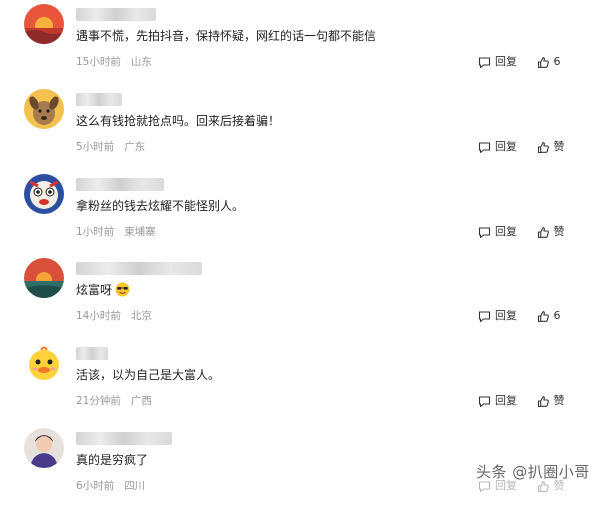 The width and height of the screenshot is (600, 513). Describe the element at coordinates (140, 232) in the screenshot. I see `comment-location: 柬埔寨` at that location.